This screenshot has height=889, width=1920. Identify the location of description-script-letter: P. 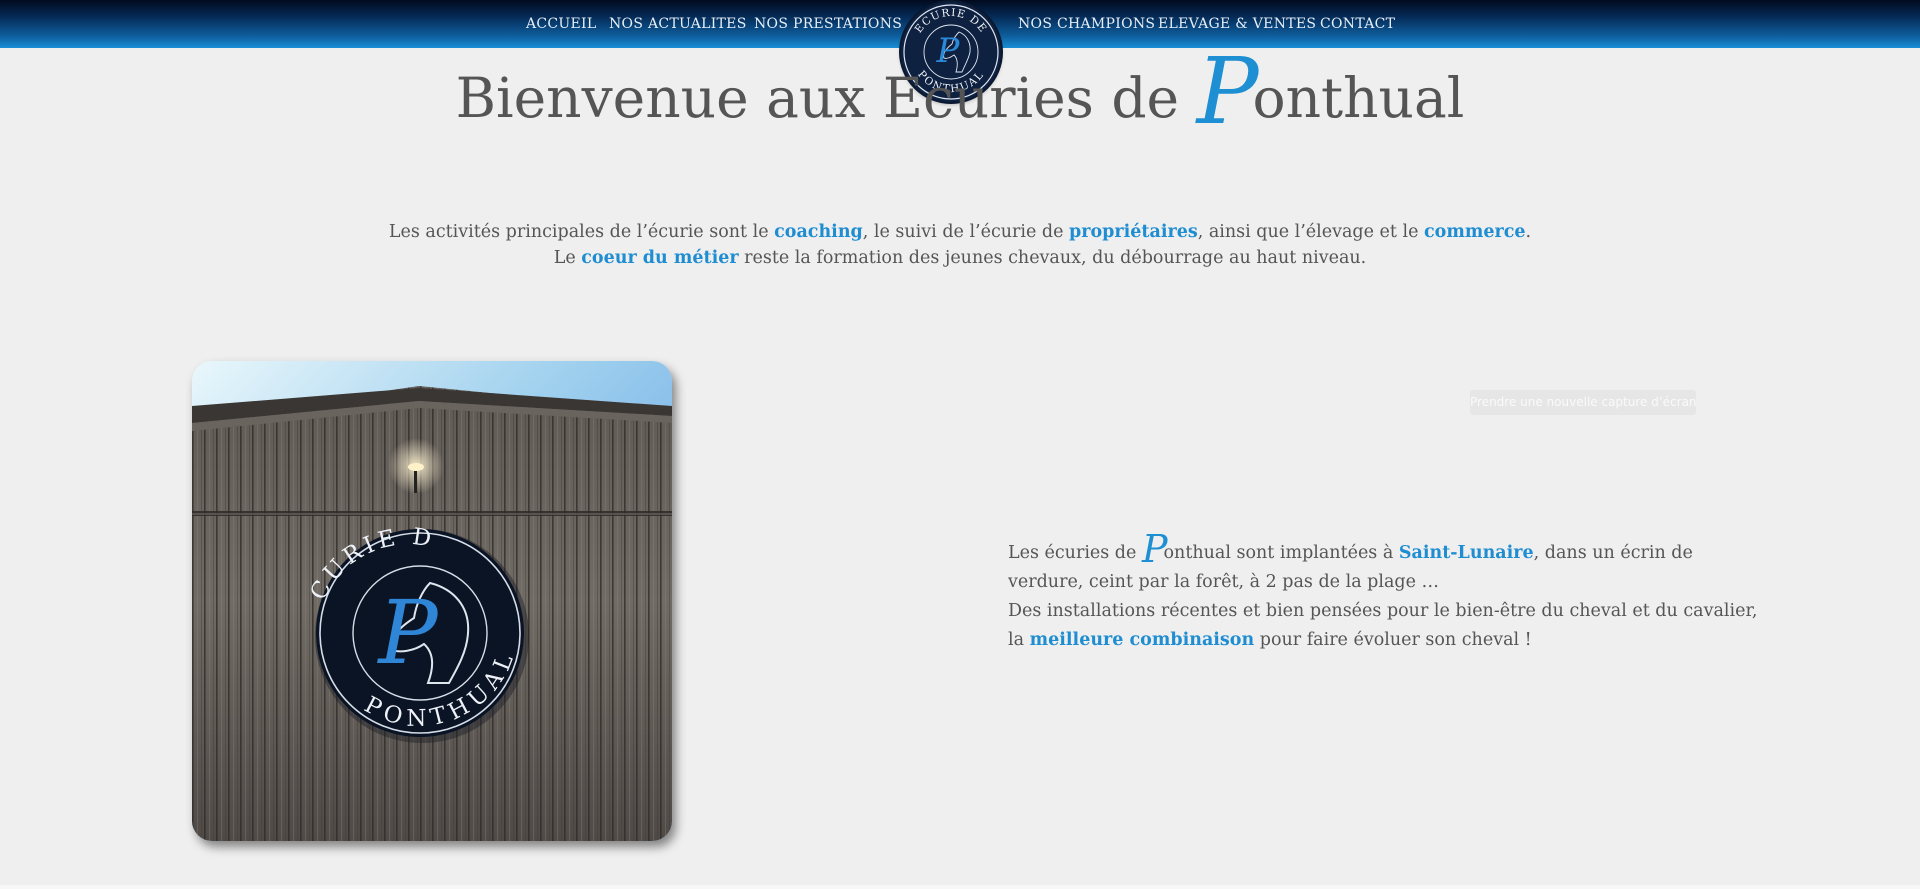
(1154, 549).